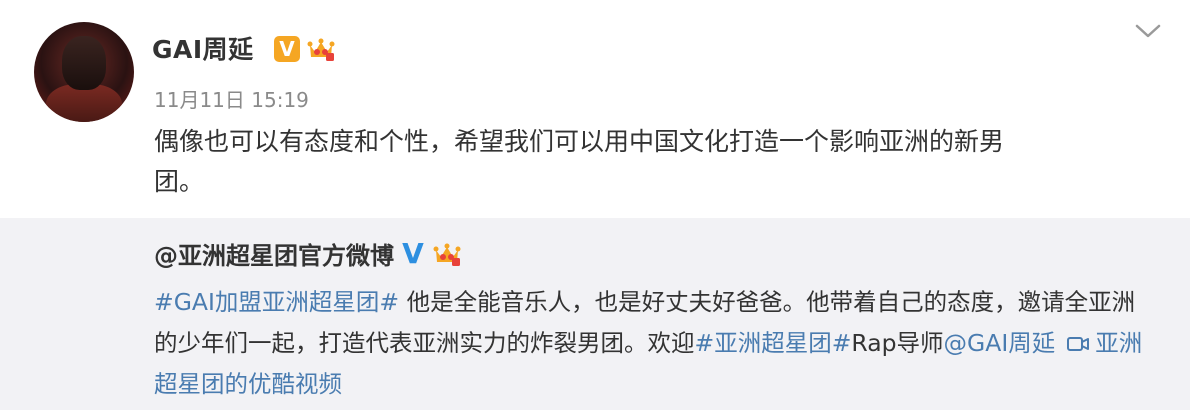 This screenshot has width=1190, height=410. Describe the element at coordinates (84, 63) in the screenshot. I see `avatar-face-shape` at that location.